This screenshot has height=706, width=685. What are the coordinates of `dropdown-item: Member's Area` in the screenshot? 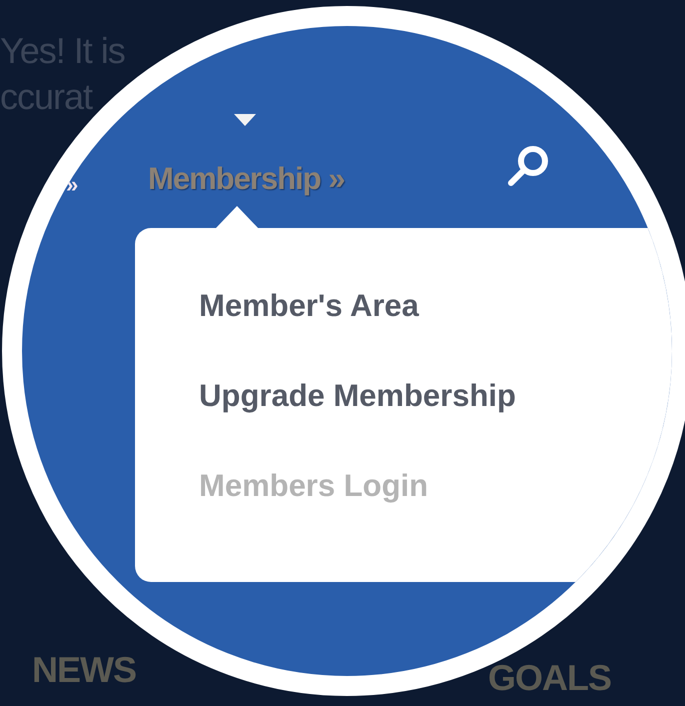 It's located at (309, 306).